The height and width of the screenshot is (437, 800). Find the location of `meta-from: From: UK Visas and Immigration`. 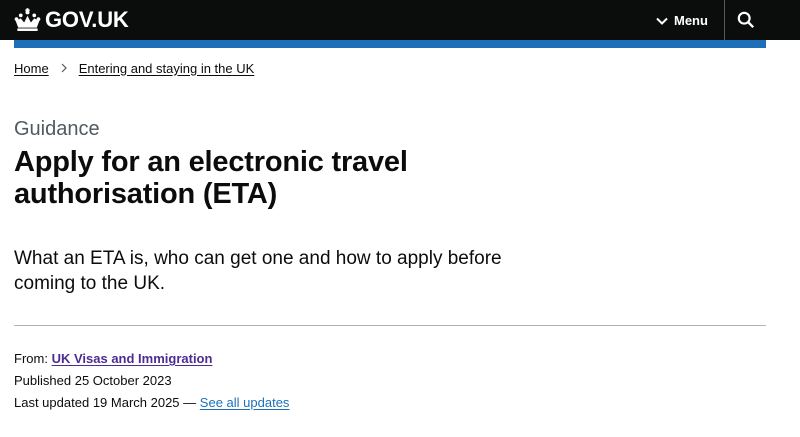

meta-from: From: UK Visas and Immigration is located at coordinates (113, 359).